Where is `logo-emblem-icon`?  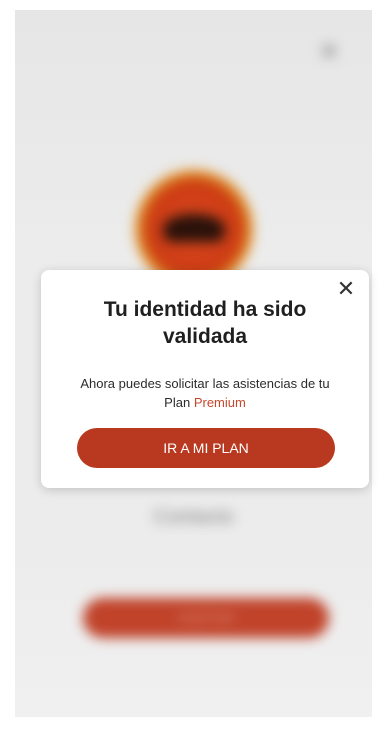
logo-emblem-icon is located at coordinates (194, 228).